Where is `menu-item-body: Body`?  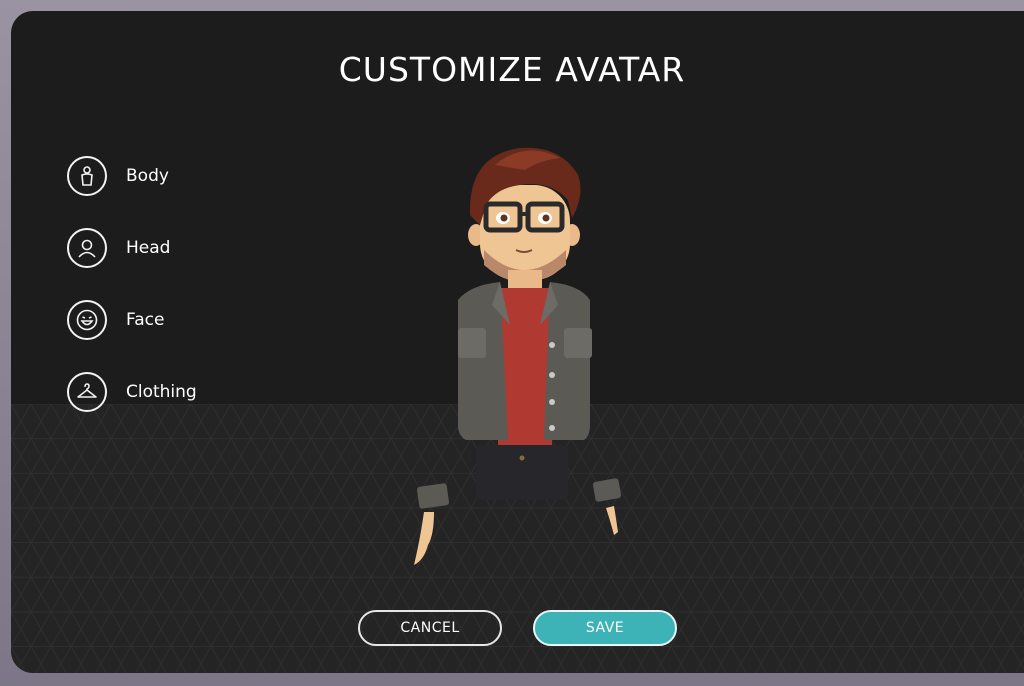 menu-item-body: Body is located at coordinates (157, 176).